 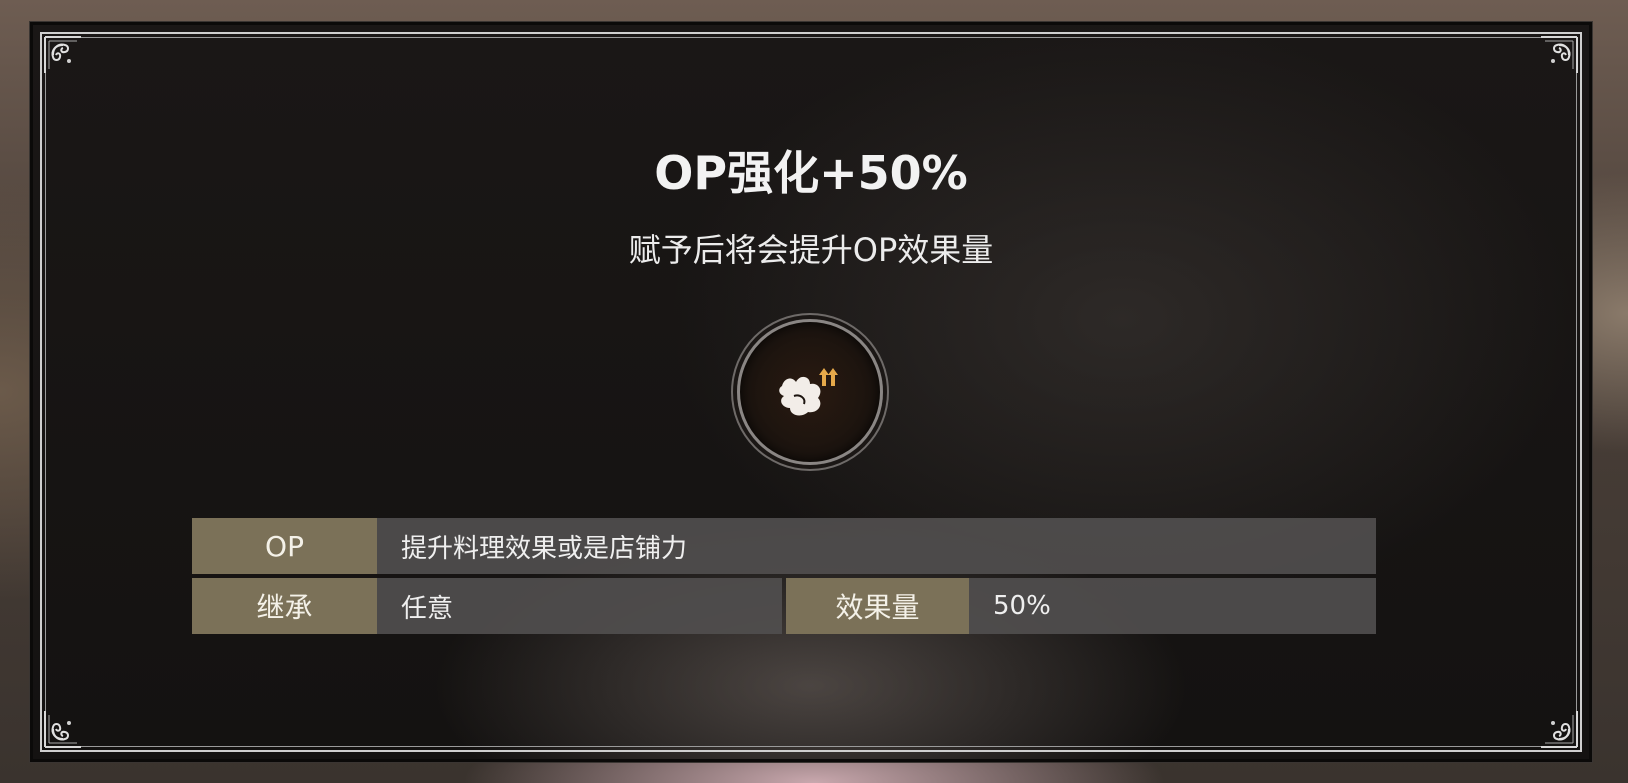 I want to click on op-row: OP 提升料理效果或是店铺力, so click(x=784, y=546).